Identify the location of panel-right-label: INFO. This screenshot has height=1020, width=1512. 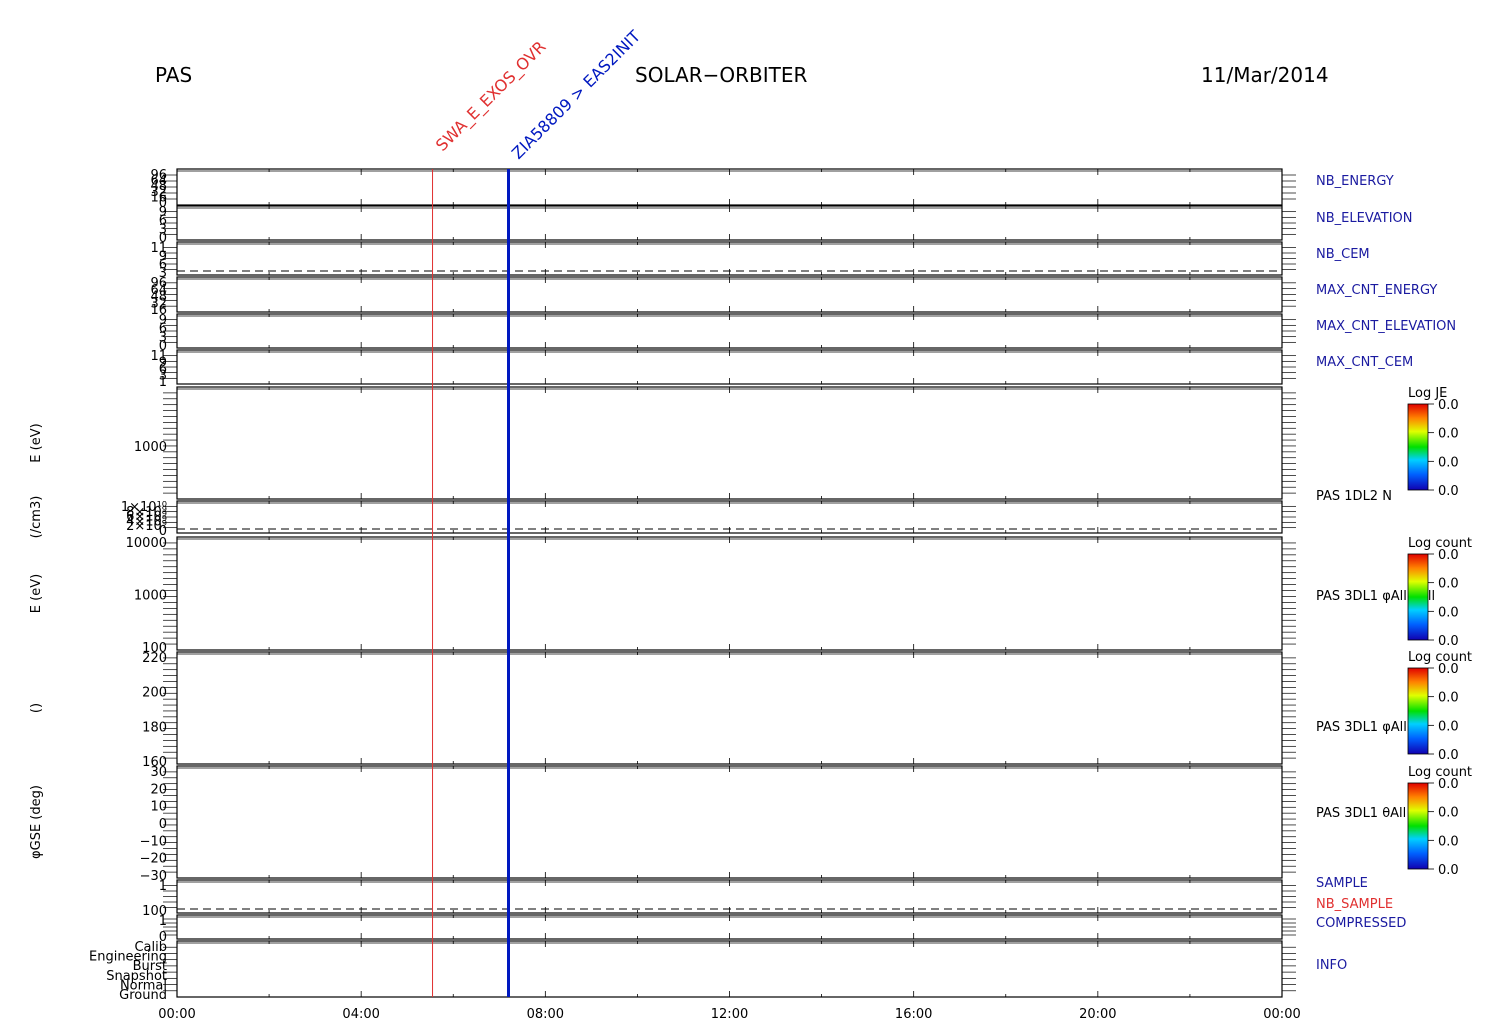
(1331, 965).